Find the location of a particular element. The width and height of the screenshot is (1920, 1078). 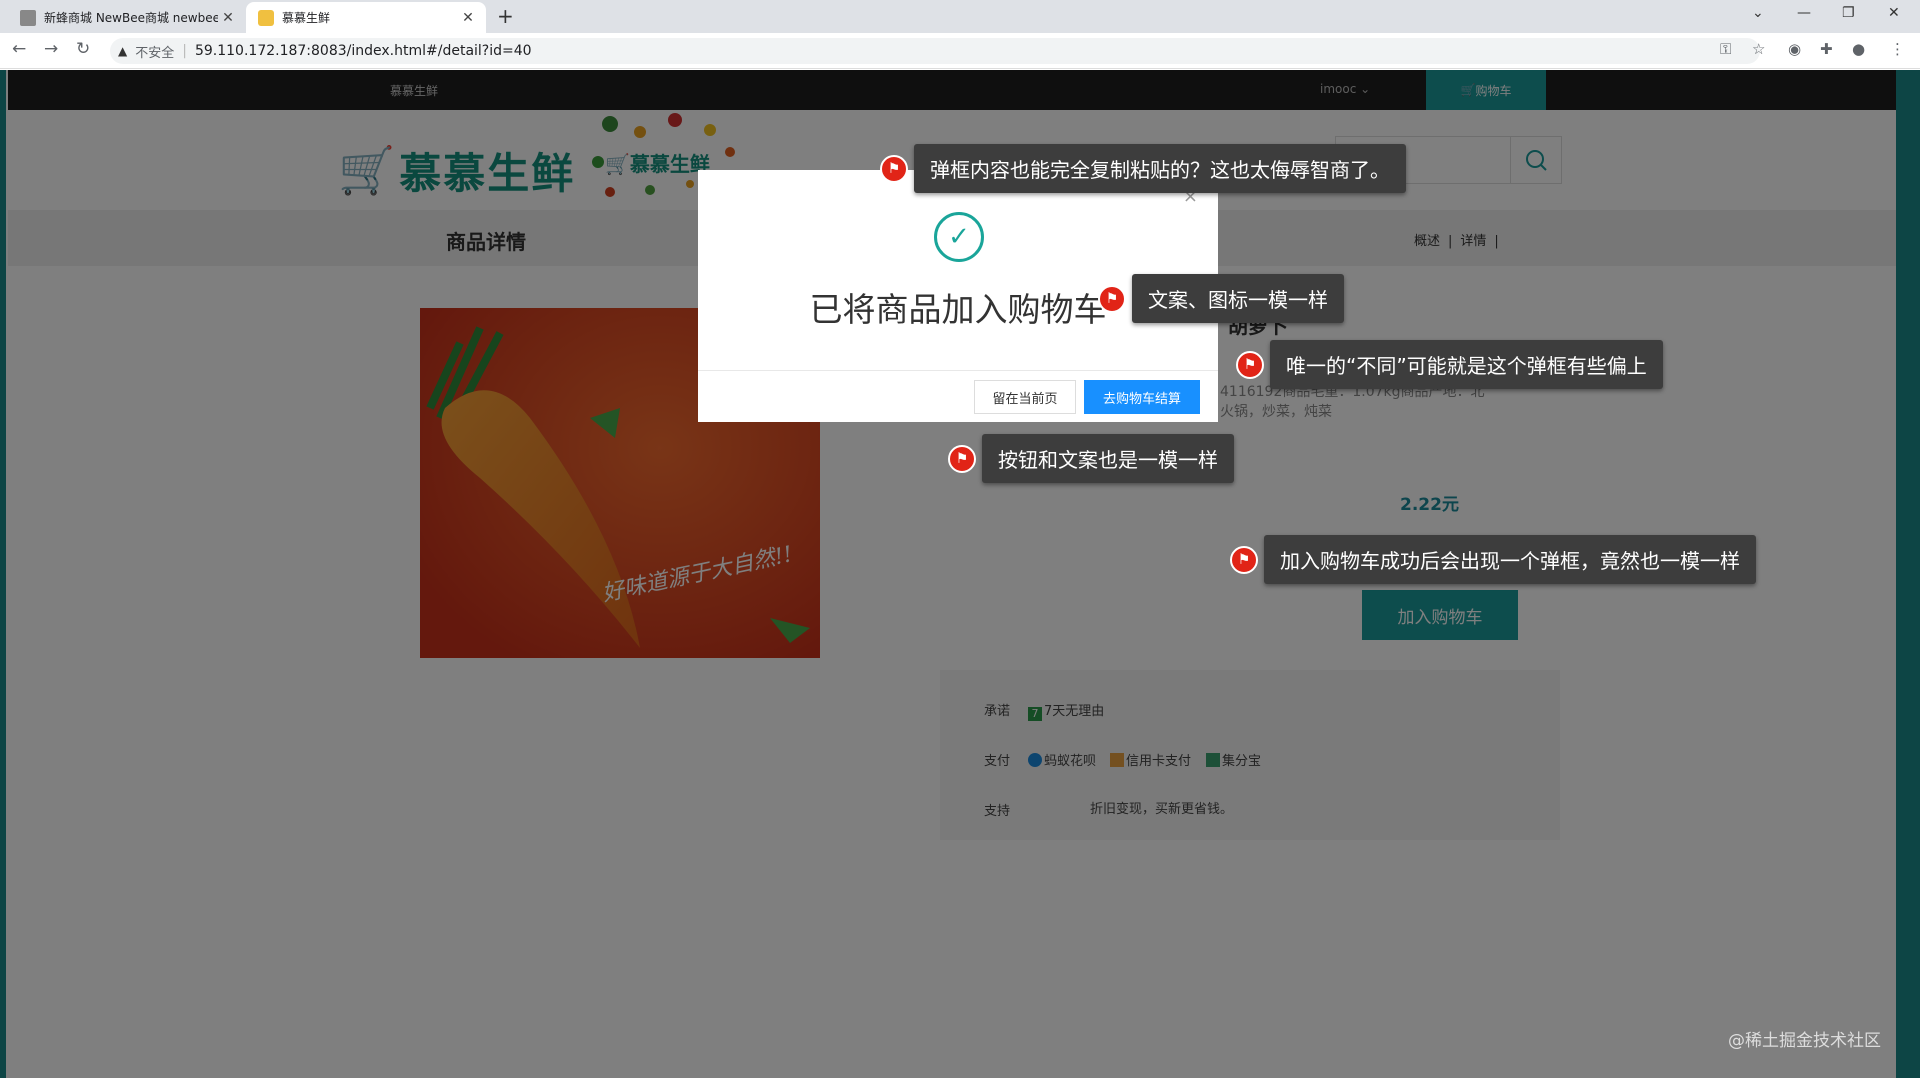

annotation-note: ⚑ 唯一的“不同”可能就是这个弹框有些偏上 is located at coordinates (1449, 364).